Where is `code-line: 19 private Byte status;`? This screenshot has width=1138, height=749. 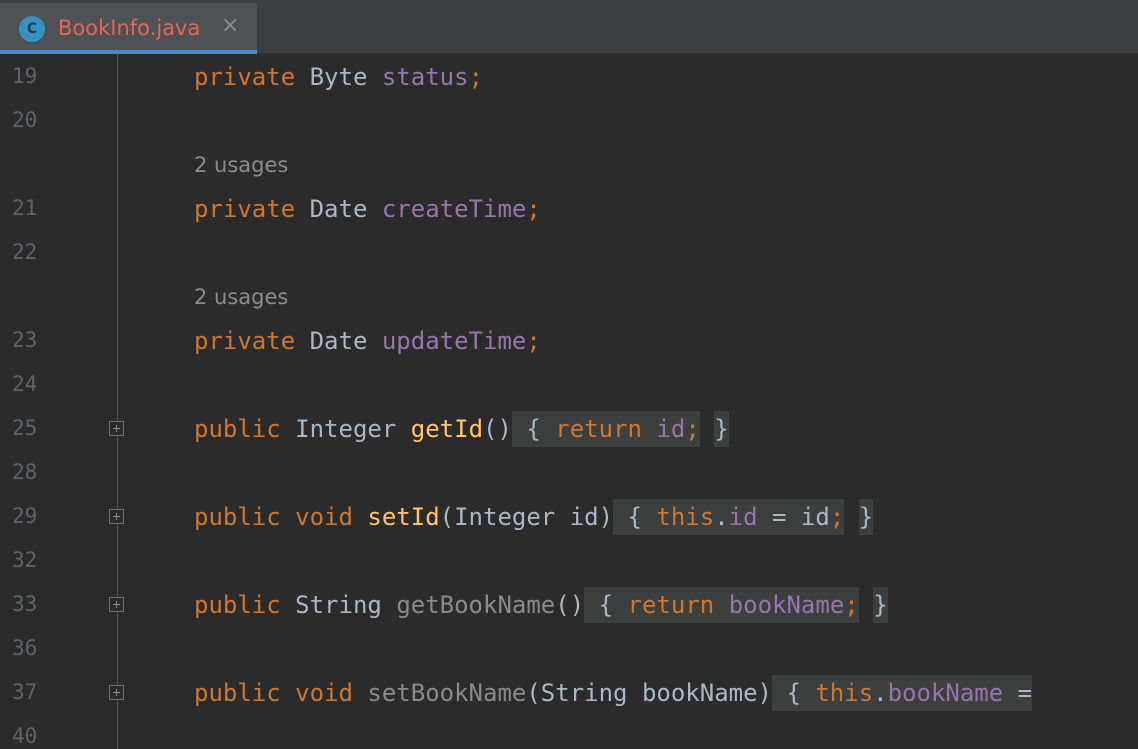
code-line: 19 private Byte status; is located at coordinates (569, 78).